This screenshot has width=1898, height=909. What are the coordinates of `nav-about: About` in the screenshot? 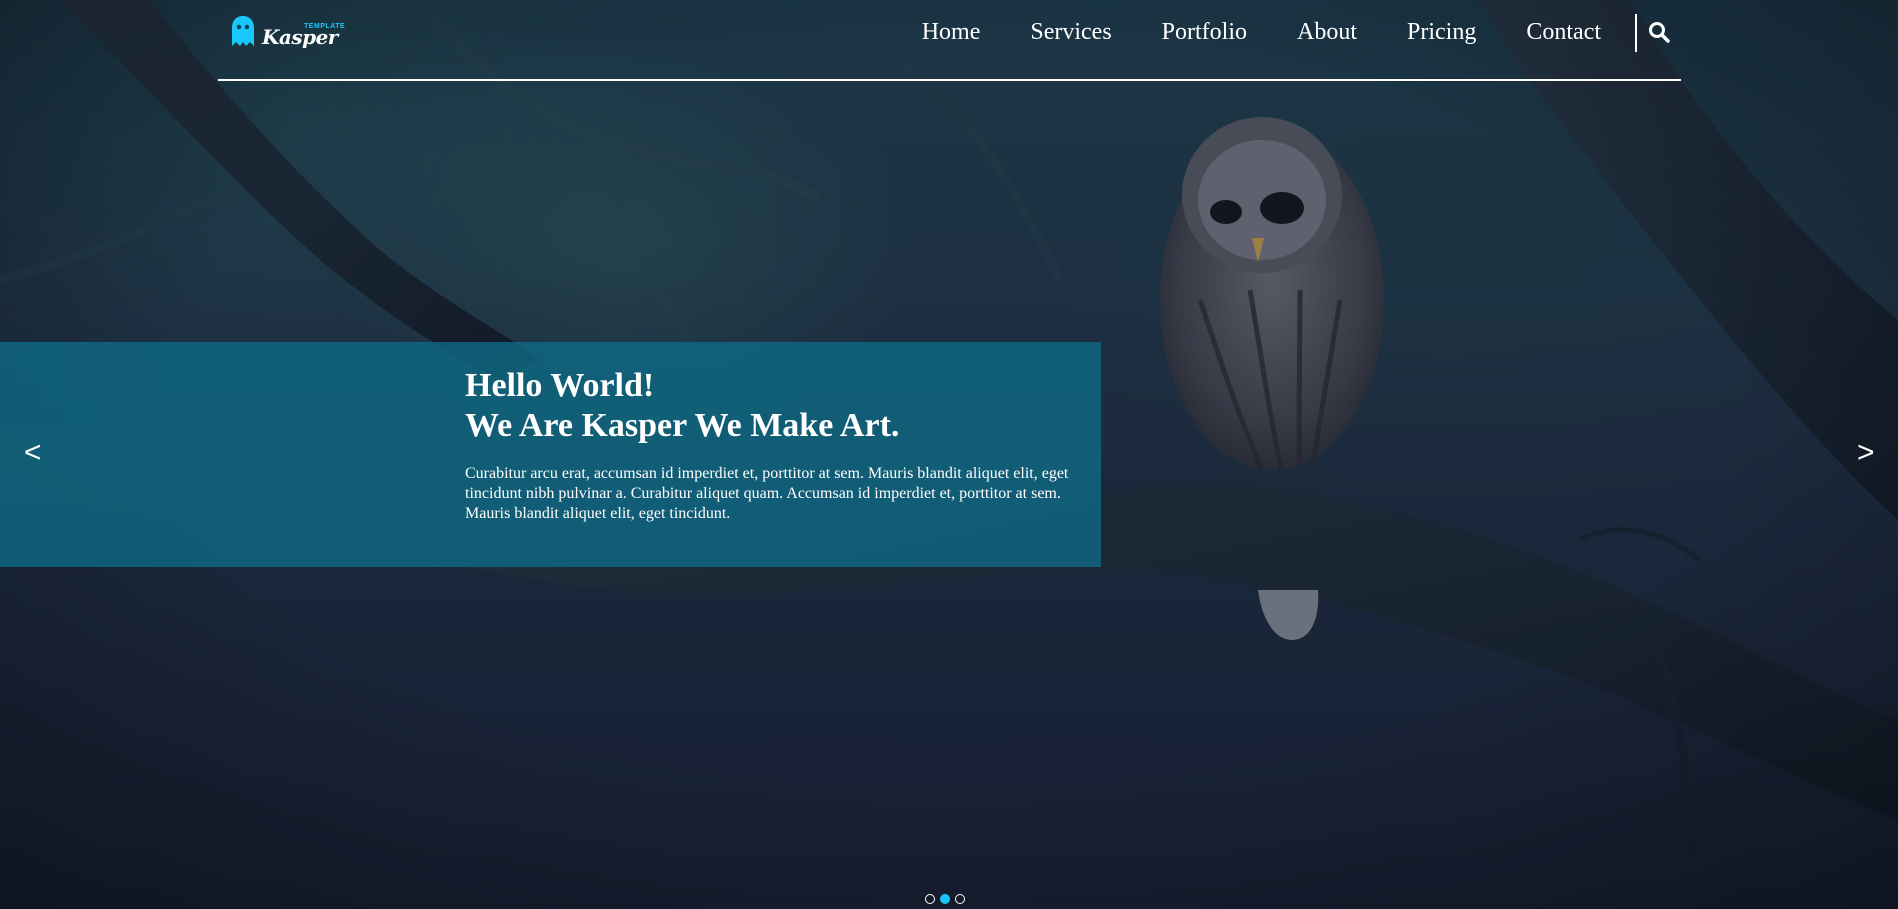 It's located at (1327, 32).